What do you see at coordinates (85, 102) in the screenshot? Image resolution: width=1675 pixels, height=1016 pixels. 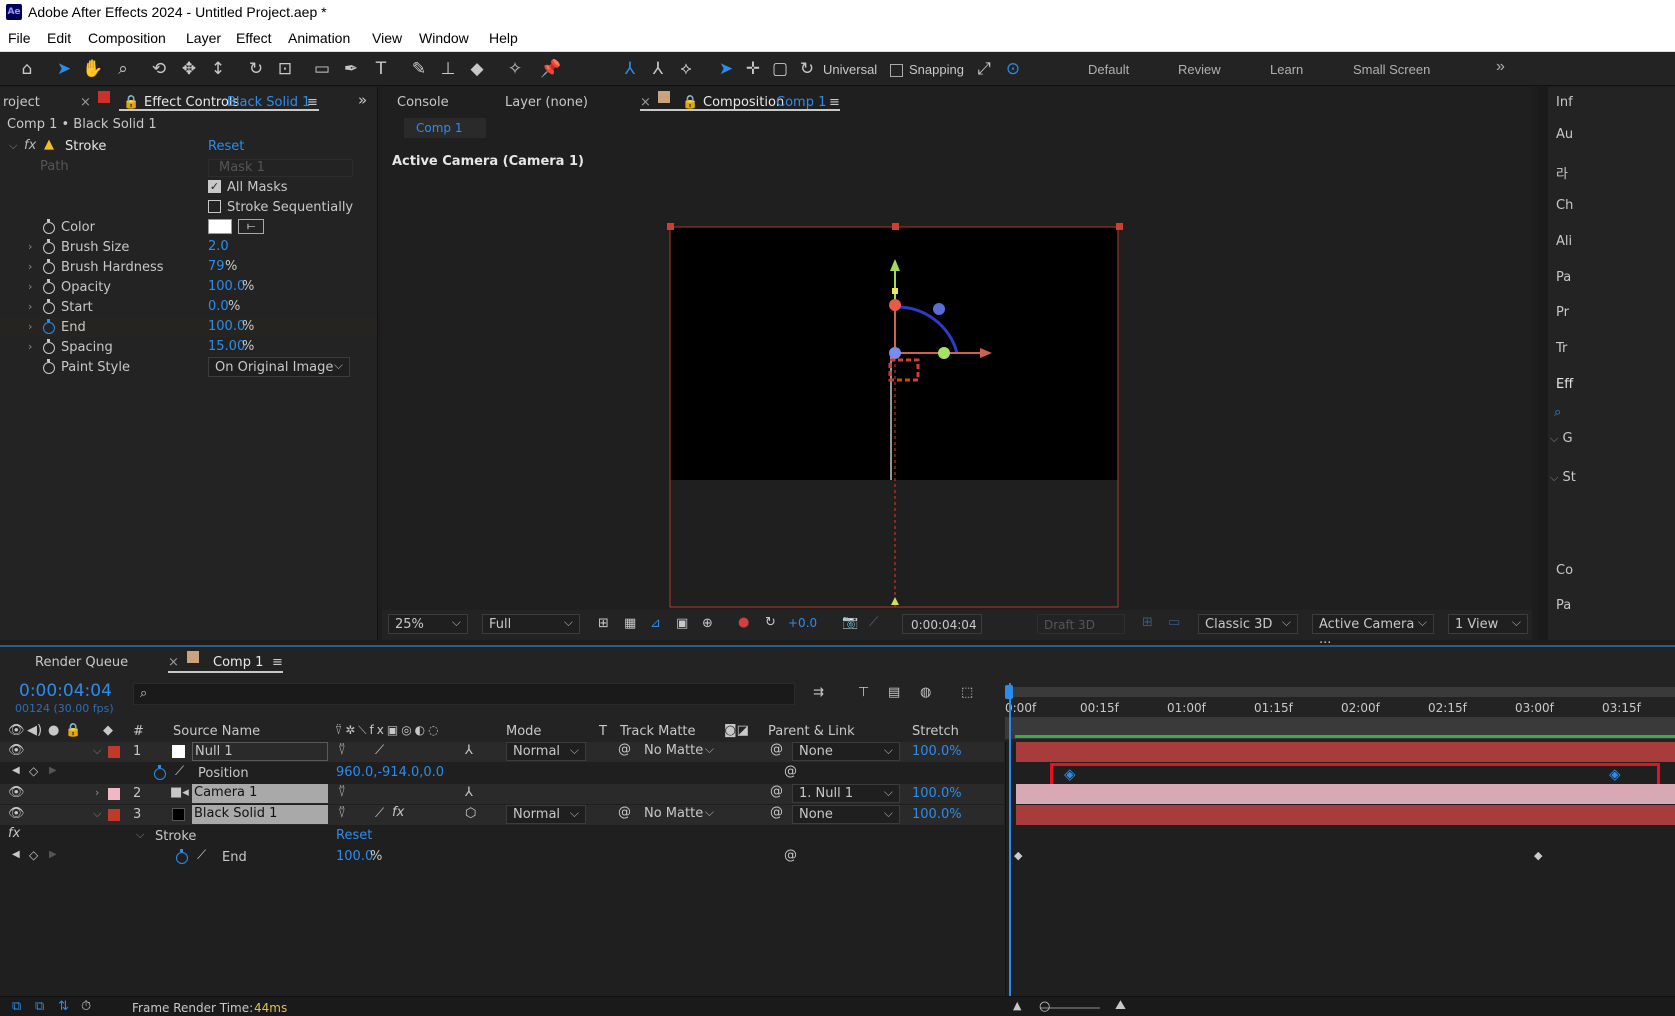 I see `close-tab-icon: ×` at bounding box center [85, 102].